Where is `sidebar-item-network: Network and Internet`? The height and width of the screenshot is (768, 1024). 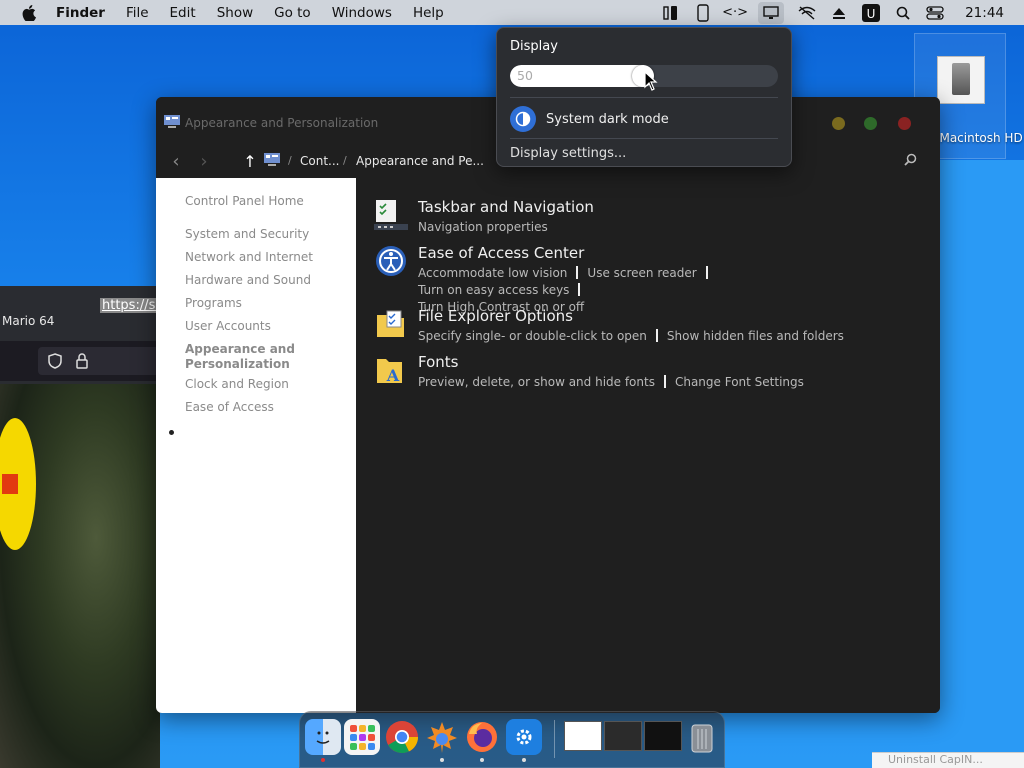
sidebar-item-network: Network and Internet is located at coordinates (249, 257).